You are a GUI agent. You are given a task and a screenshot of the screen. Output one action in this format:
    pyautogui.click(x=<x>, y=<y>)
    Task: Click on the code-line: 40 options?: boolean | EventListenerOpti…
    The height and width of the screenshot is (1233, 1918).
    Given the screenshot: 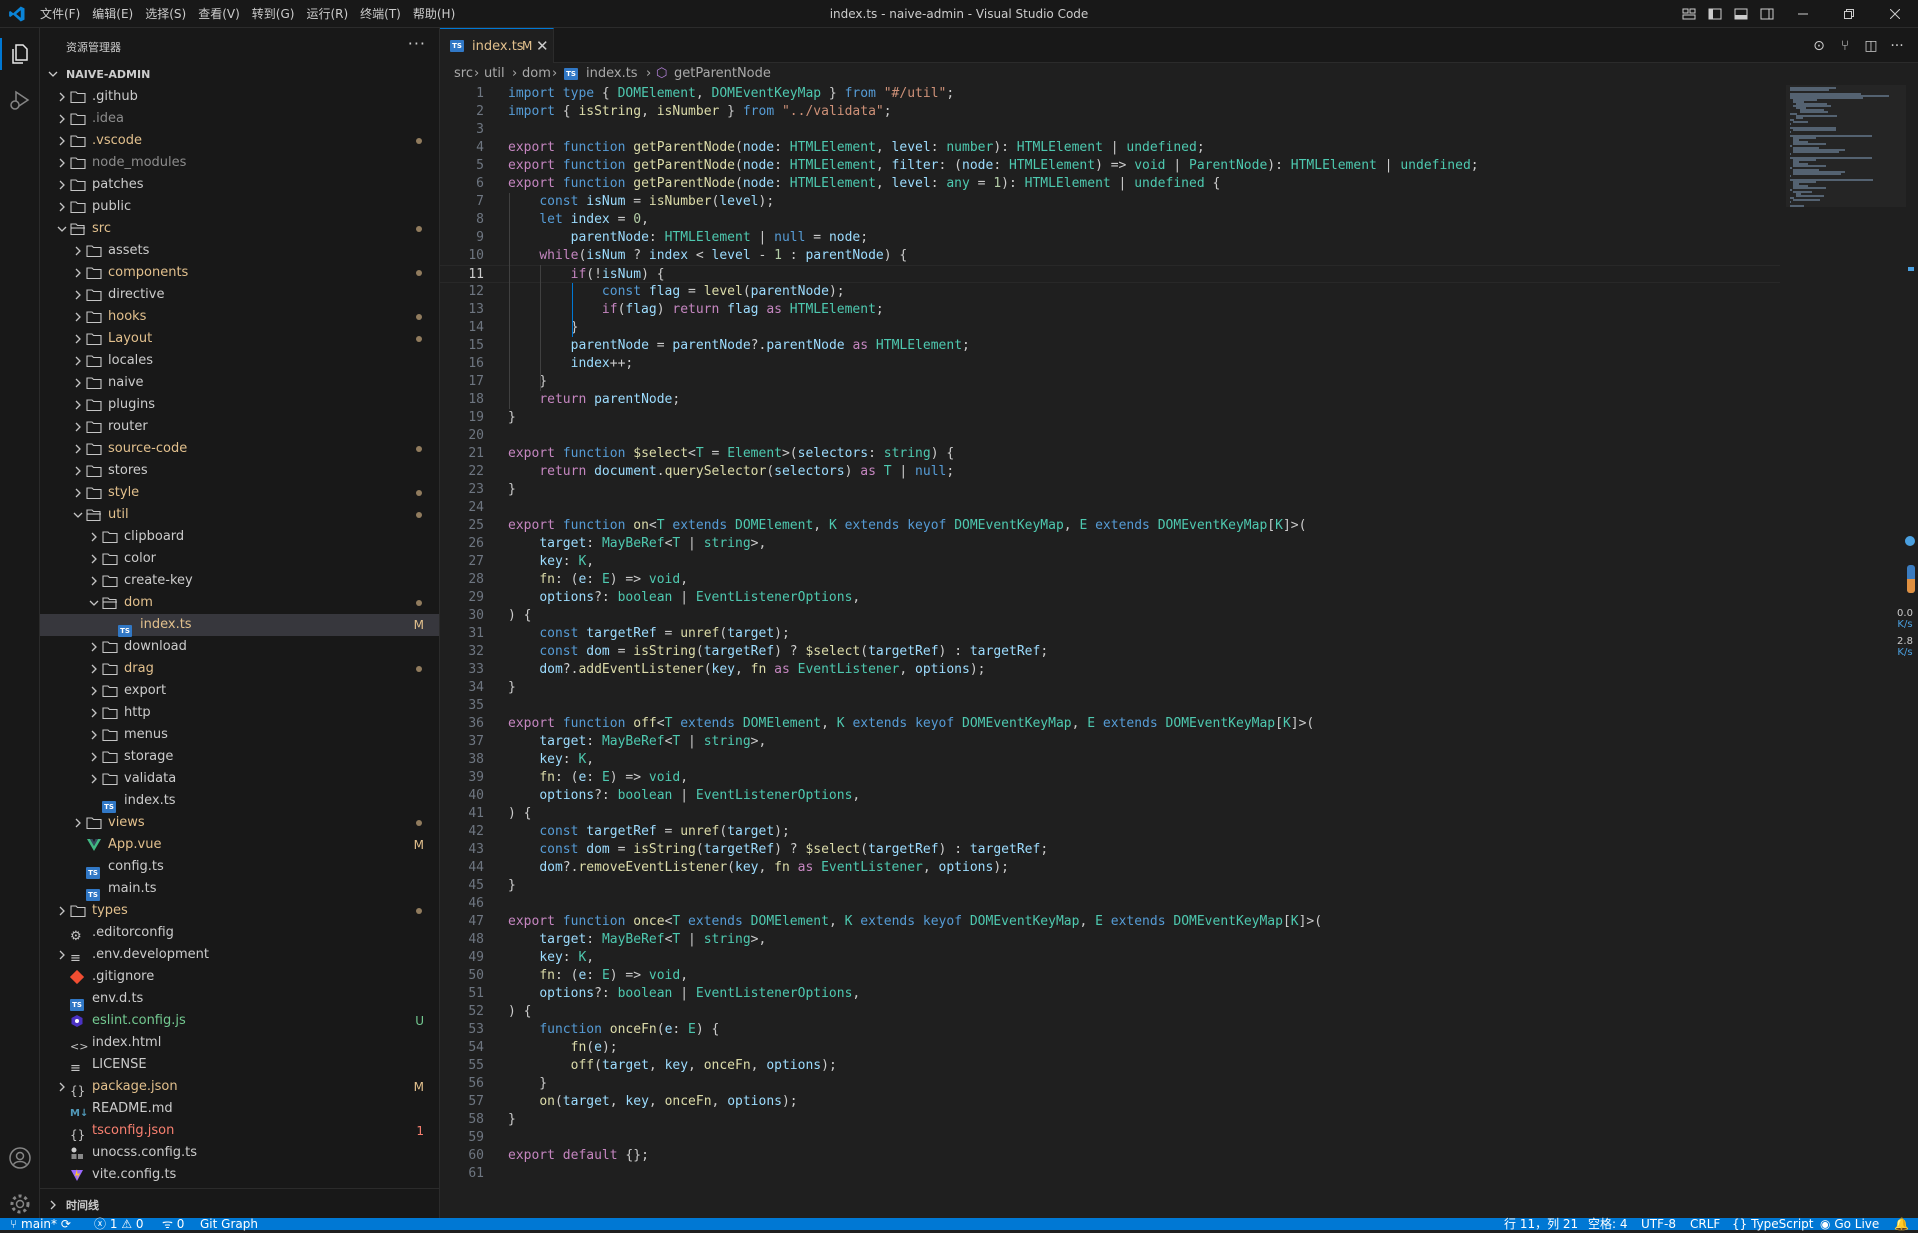 What is the action you would take?
    pyautogui.click(x=1110, y=796)
    